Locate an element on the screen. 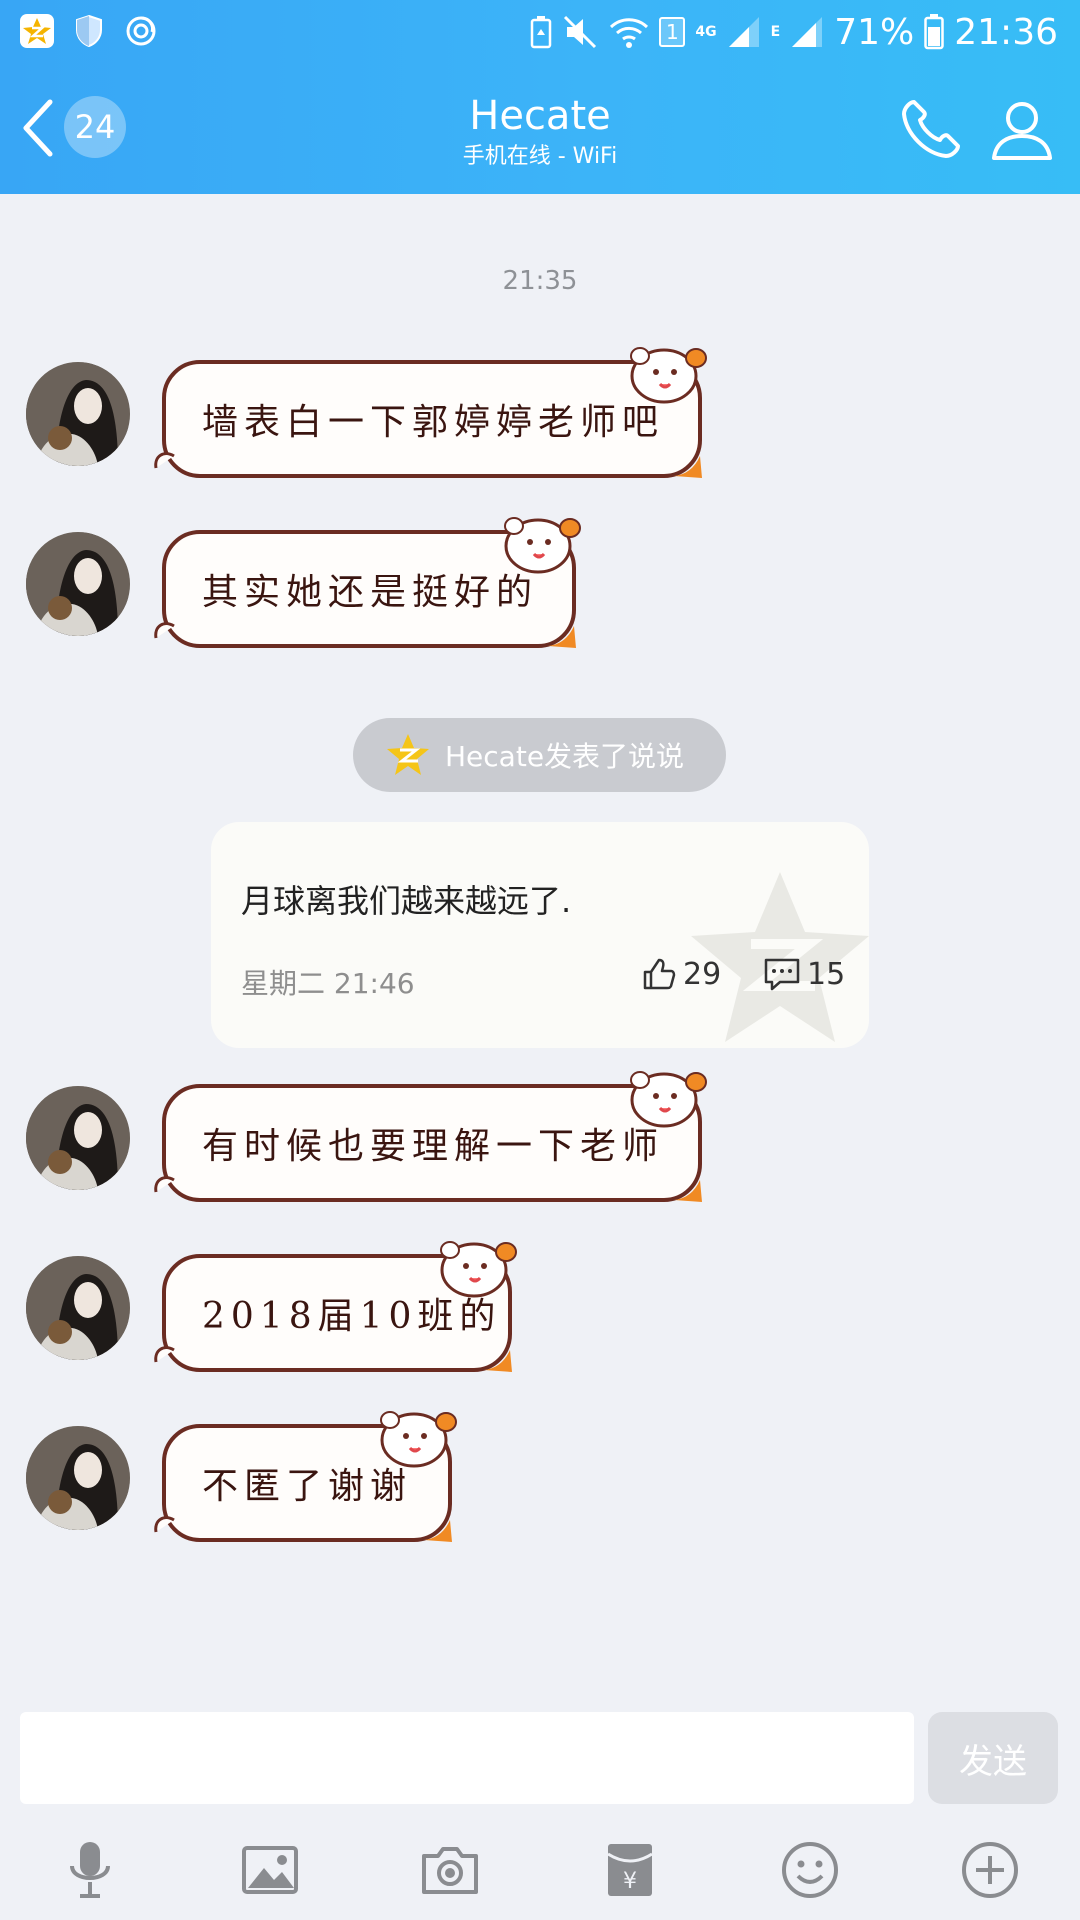 The width and height of the screenshot is (1080, 1920). qzone-star-icon is located at coordinates (408, 754).